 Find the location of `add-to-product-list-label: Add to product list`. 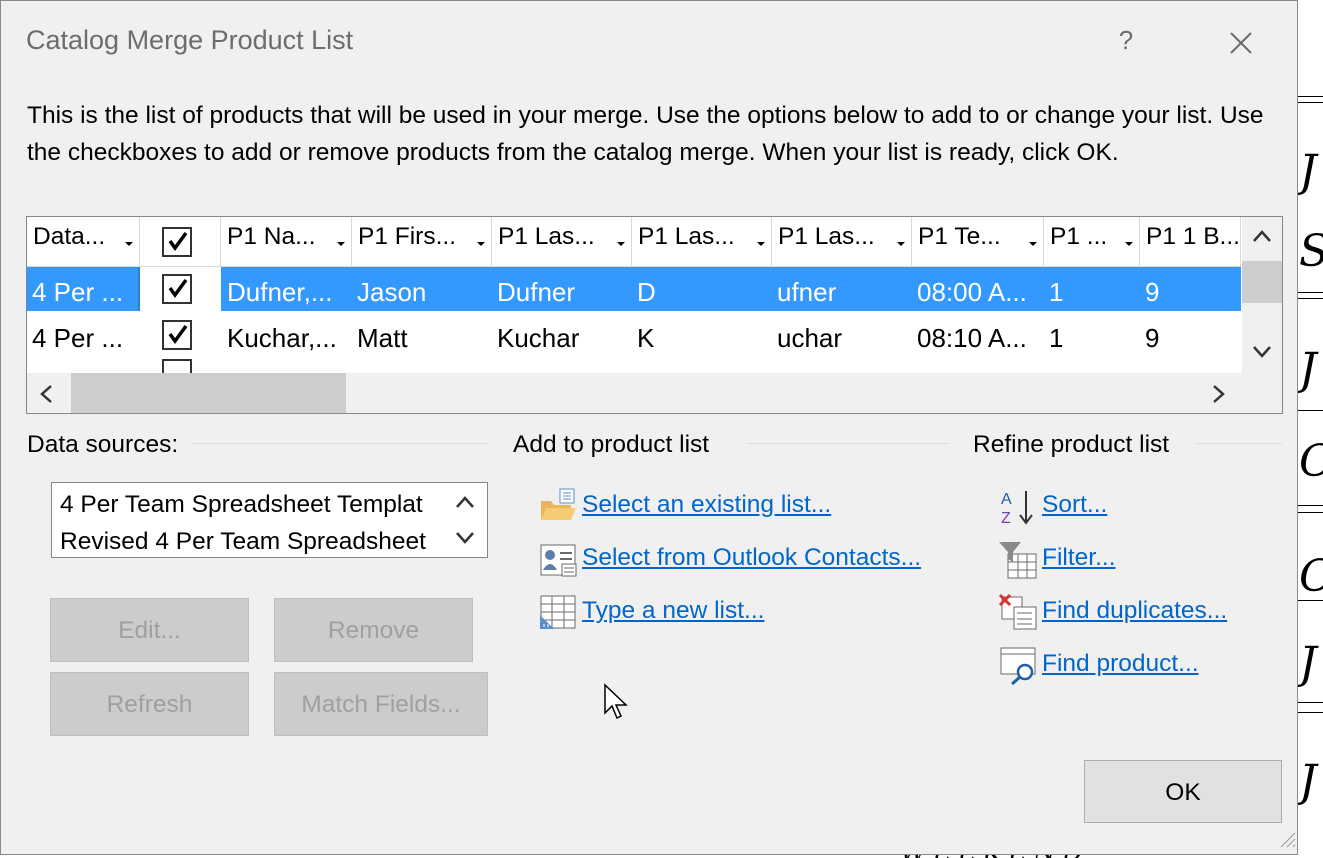

add-to-product-list-label: Add to product list is located at coordinates (611, 444).